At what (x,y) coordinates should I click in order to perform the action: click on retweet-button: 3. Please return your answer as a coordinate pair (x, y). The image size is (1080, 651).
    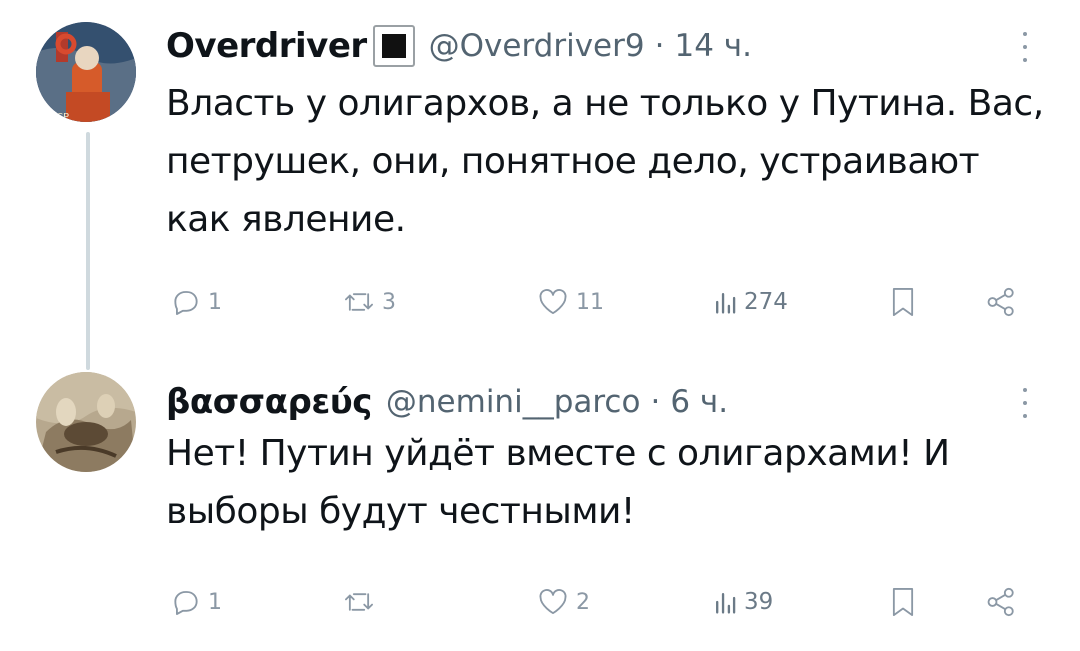
    Looking at the image, I should click on (369, 302).